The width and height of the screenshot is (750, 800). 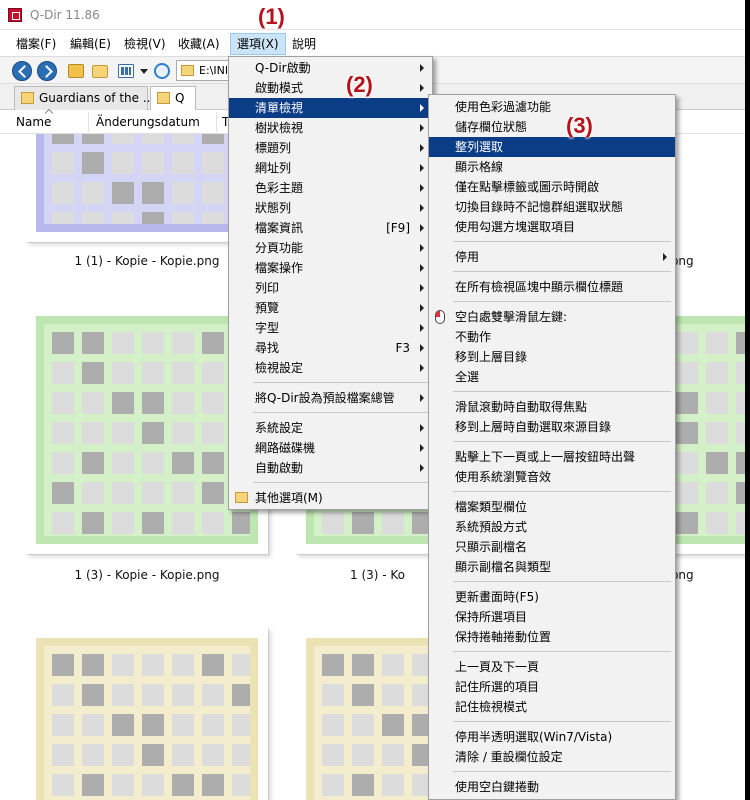 I want to click on menu-item: 狀態列, so click(x=330, y=208).